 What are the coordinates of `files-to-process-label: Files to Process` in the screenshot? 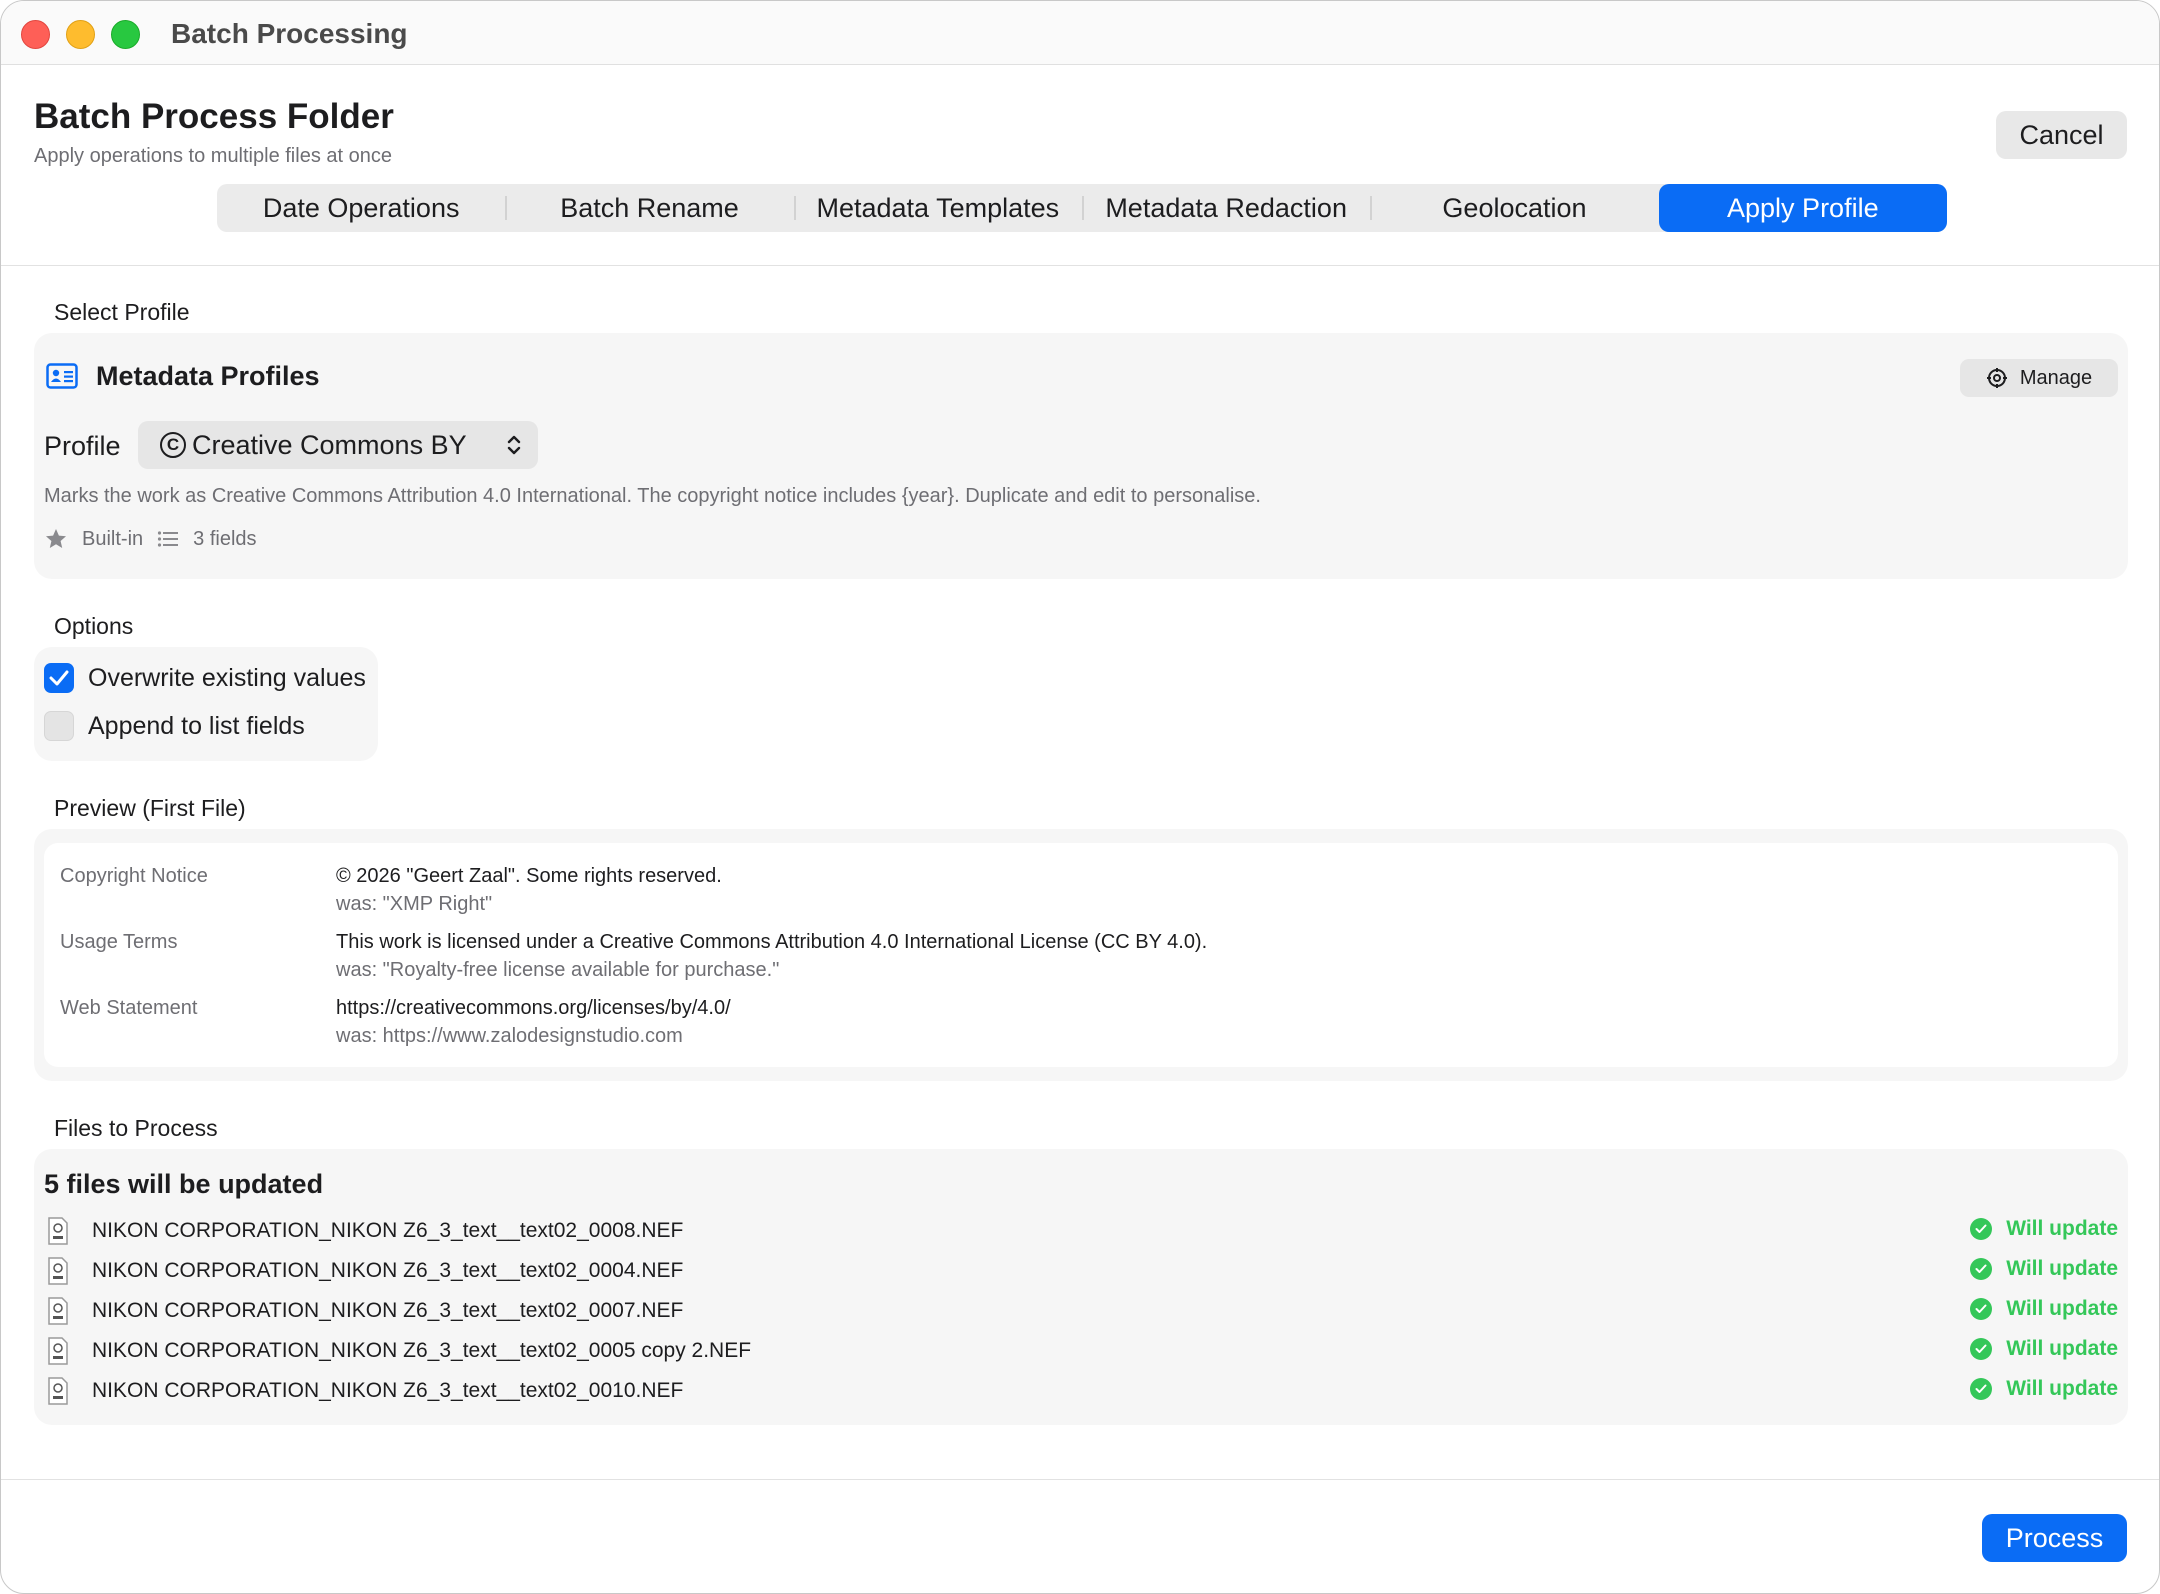 It's located at (136, 1128).